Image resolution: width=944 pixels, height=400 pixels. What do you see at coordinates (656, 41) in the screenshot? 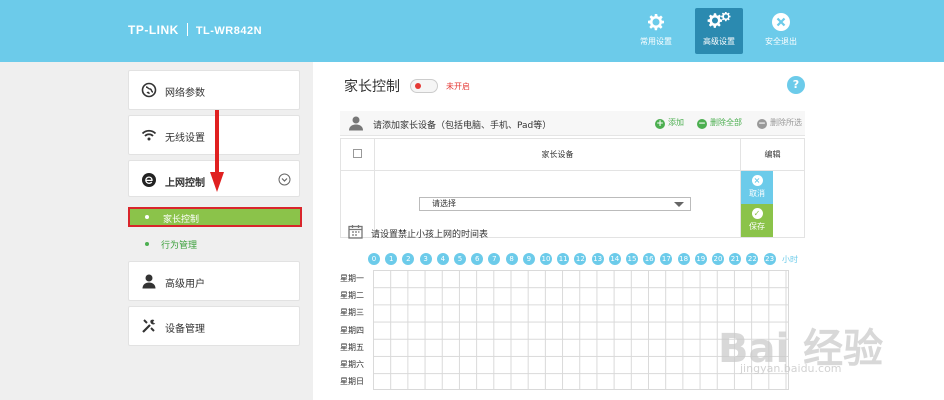
I see `basic-settings-label: 常用设置` at bounding box center [656, 41].